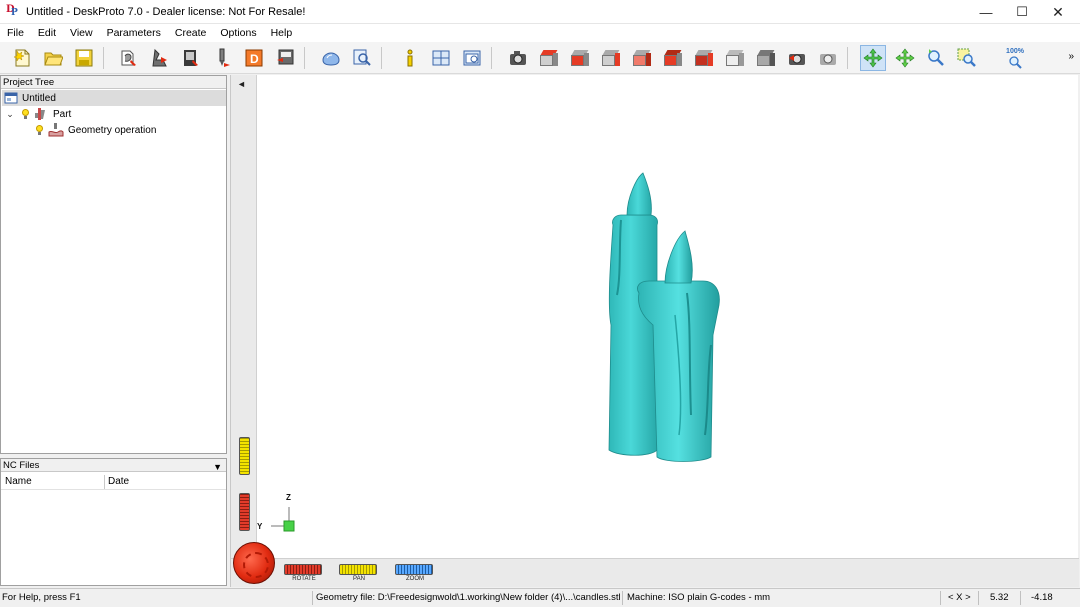 The image size is (1080, 607). I want to click on toolbar-overflow-button: », so click(1071, 56).